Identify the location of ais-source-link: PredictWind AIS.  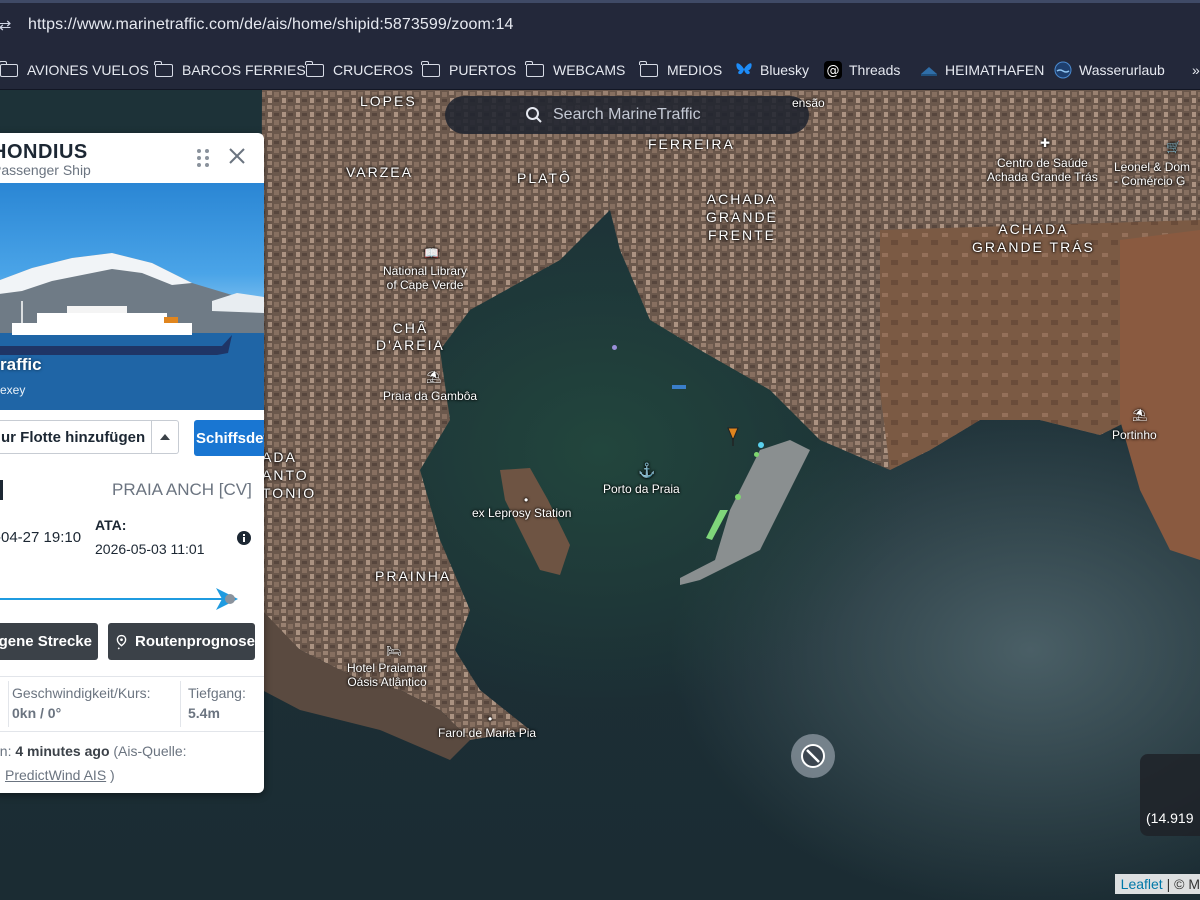
(55, 775).